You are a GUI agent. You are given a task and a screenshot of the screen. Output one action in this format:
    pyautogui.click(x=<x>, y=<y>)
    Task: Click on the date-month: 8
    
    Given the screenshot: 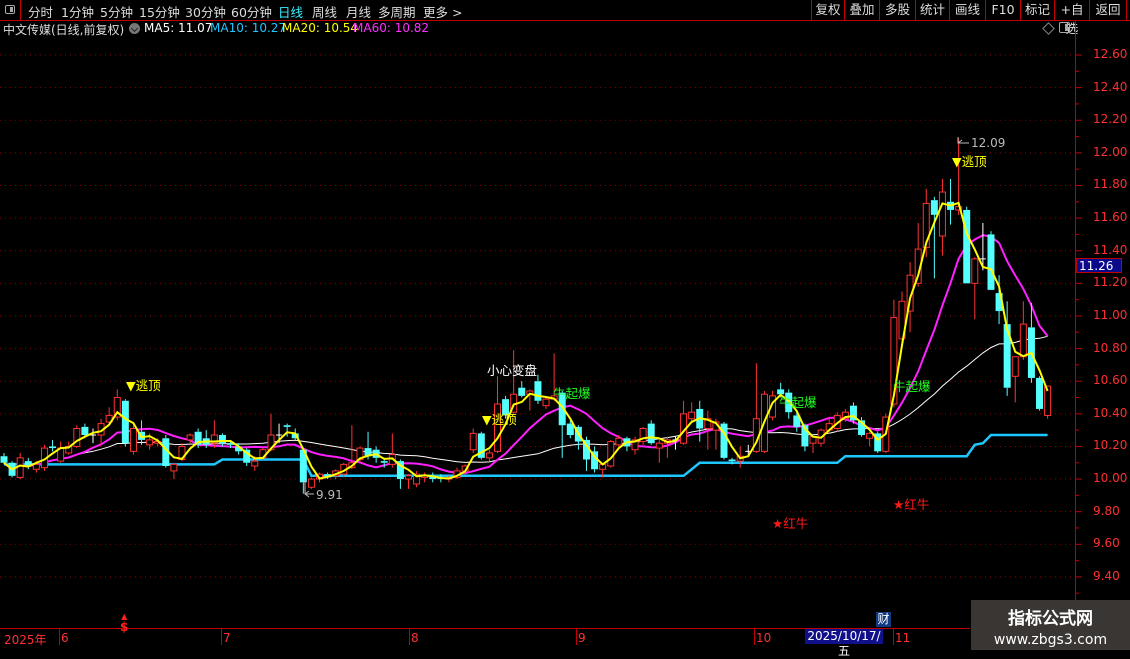 What is the action you would take?
    pyautogui.click(x=415, y=638)
    